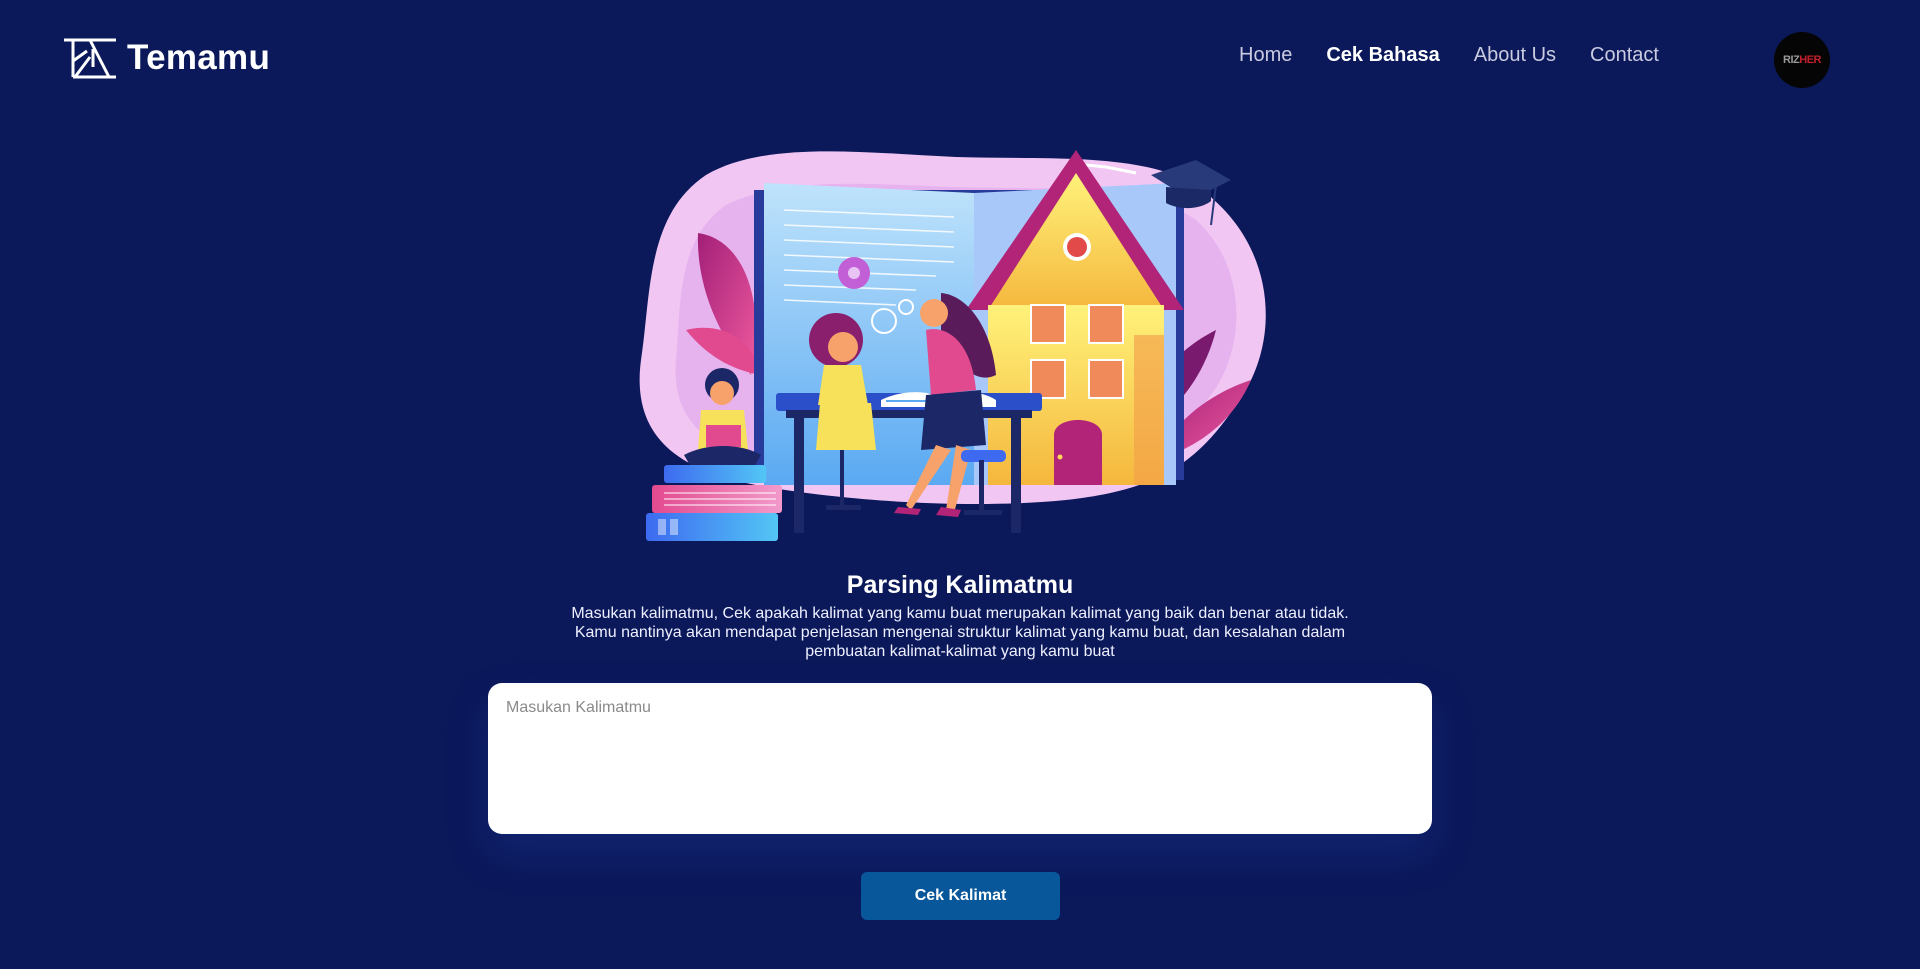 This screenshot has width=1920, height=969. I want to click on sentence-input-container, so click(960, 758).